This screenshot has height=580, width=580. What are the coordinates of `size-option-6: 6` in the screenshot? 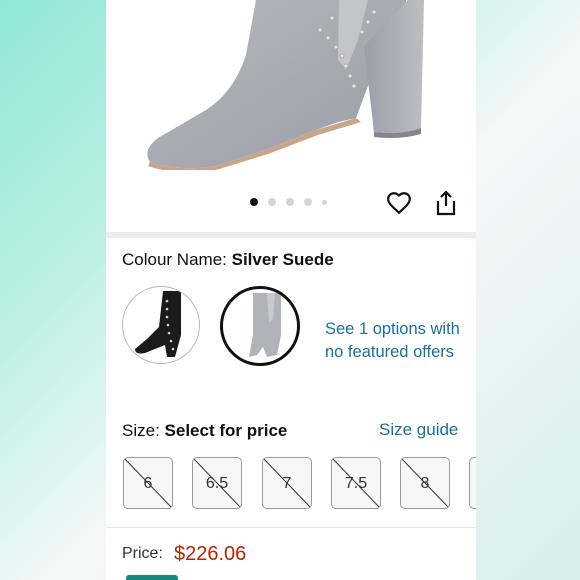 It's located at (148, 483).